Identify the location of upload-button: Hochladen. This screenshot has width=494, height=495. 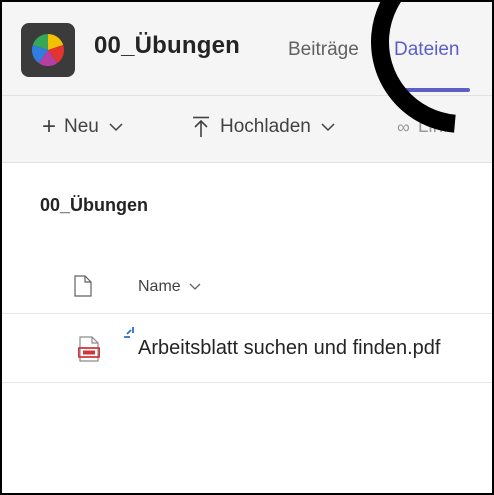
(263, 127).